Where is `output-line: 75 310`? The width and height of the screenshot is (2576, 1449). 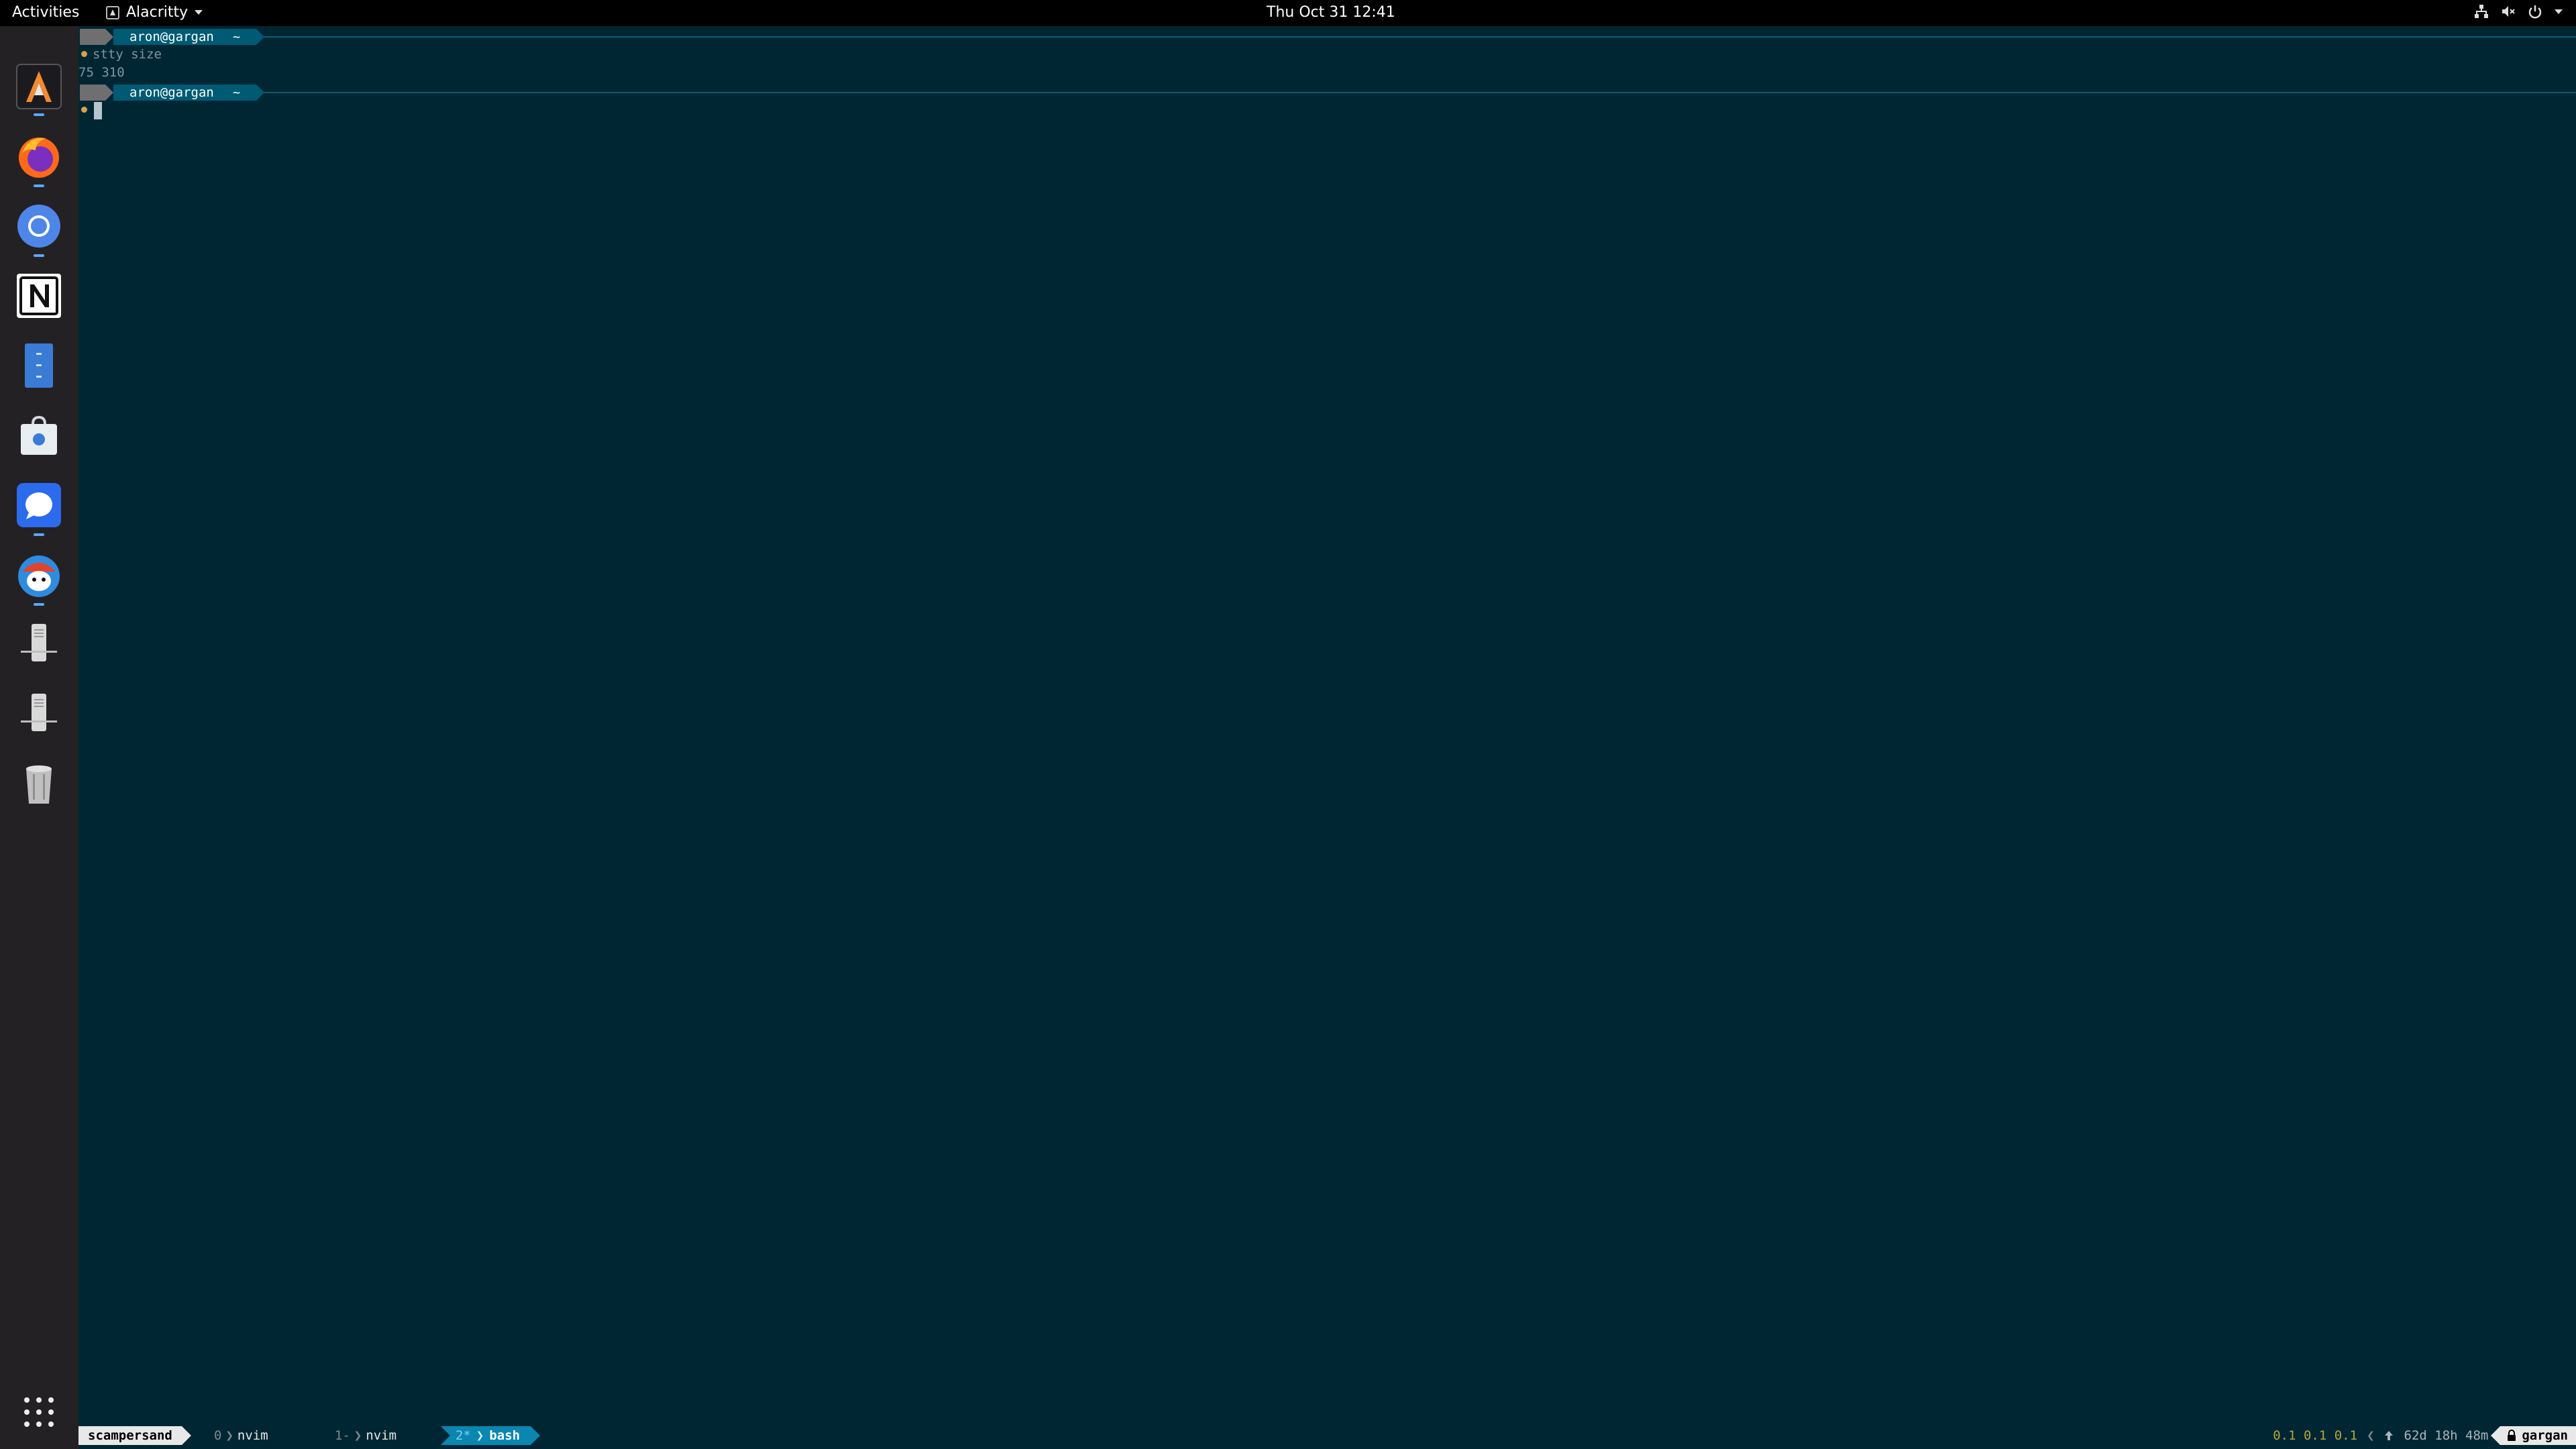
output-line: 75 310 is located at coordinates (101, 72).